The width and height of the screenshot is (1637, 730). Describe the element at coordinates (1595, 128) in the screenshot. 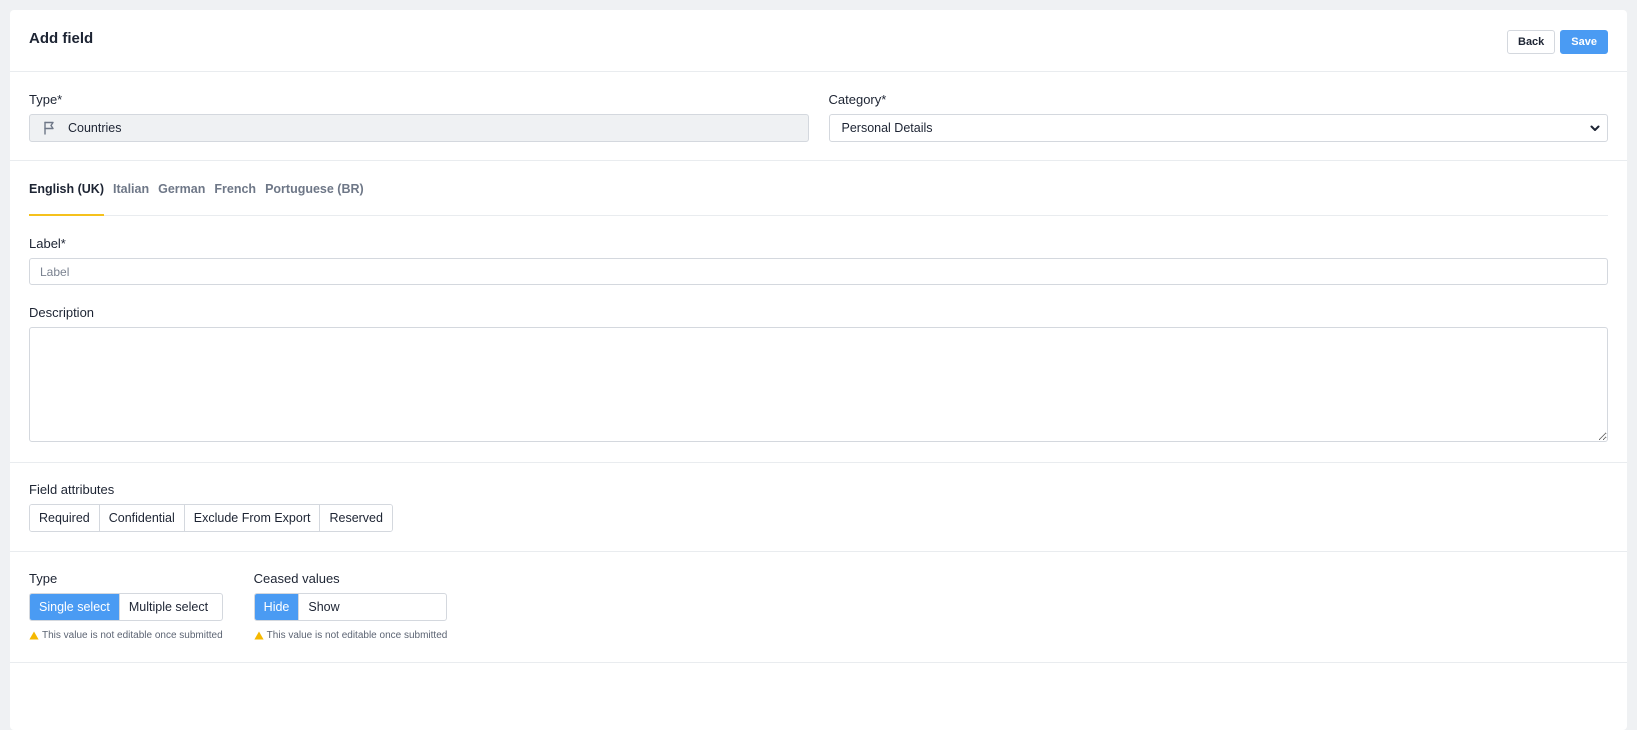

I see `chevron-down-icon` at that location.